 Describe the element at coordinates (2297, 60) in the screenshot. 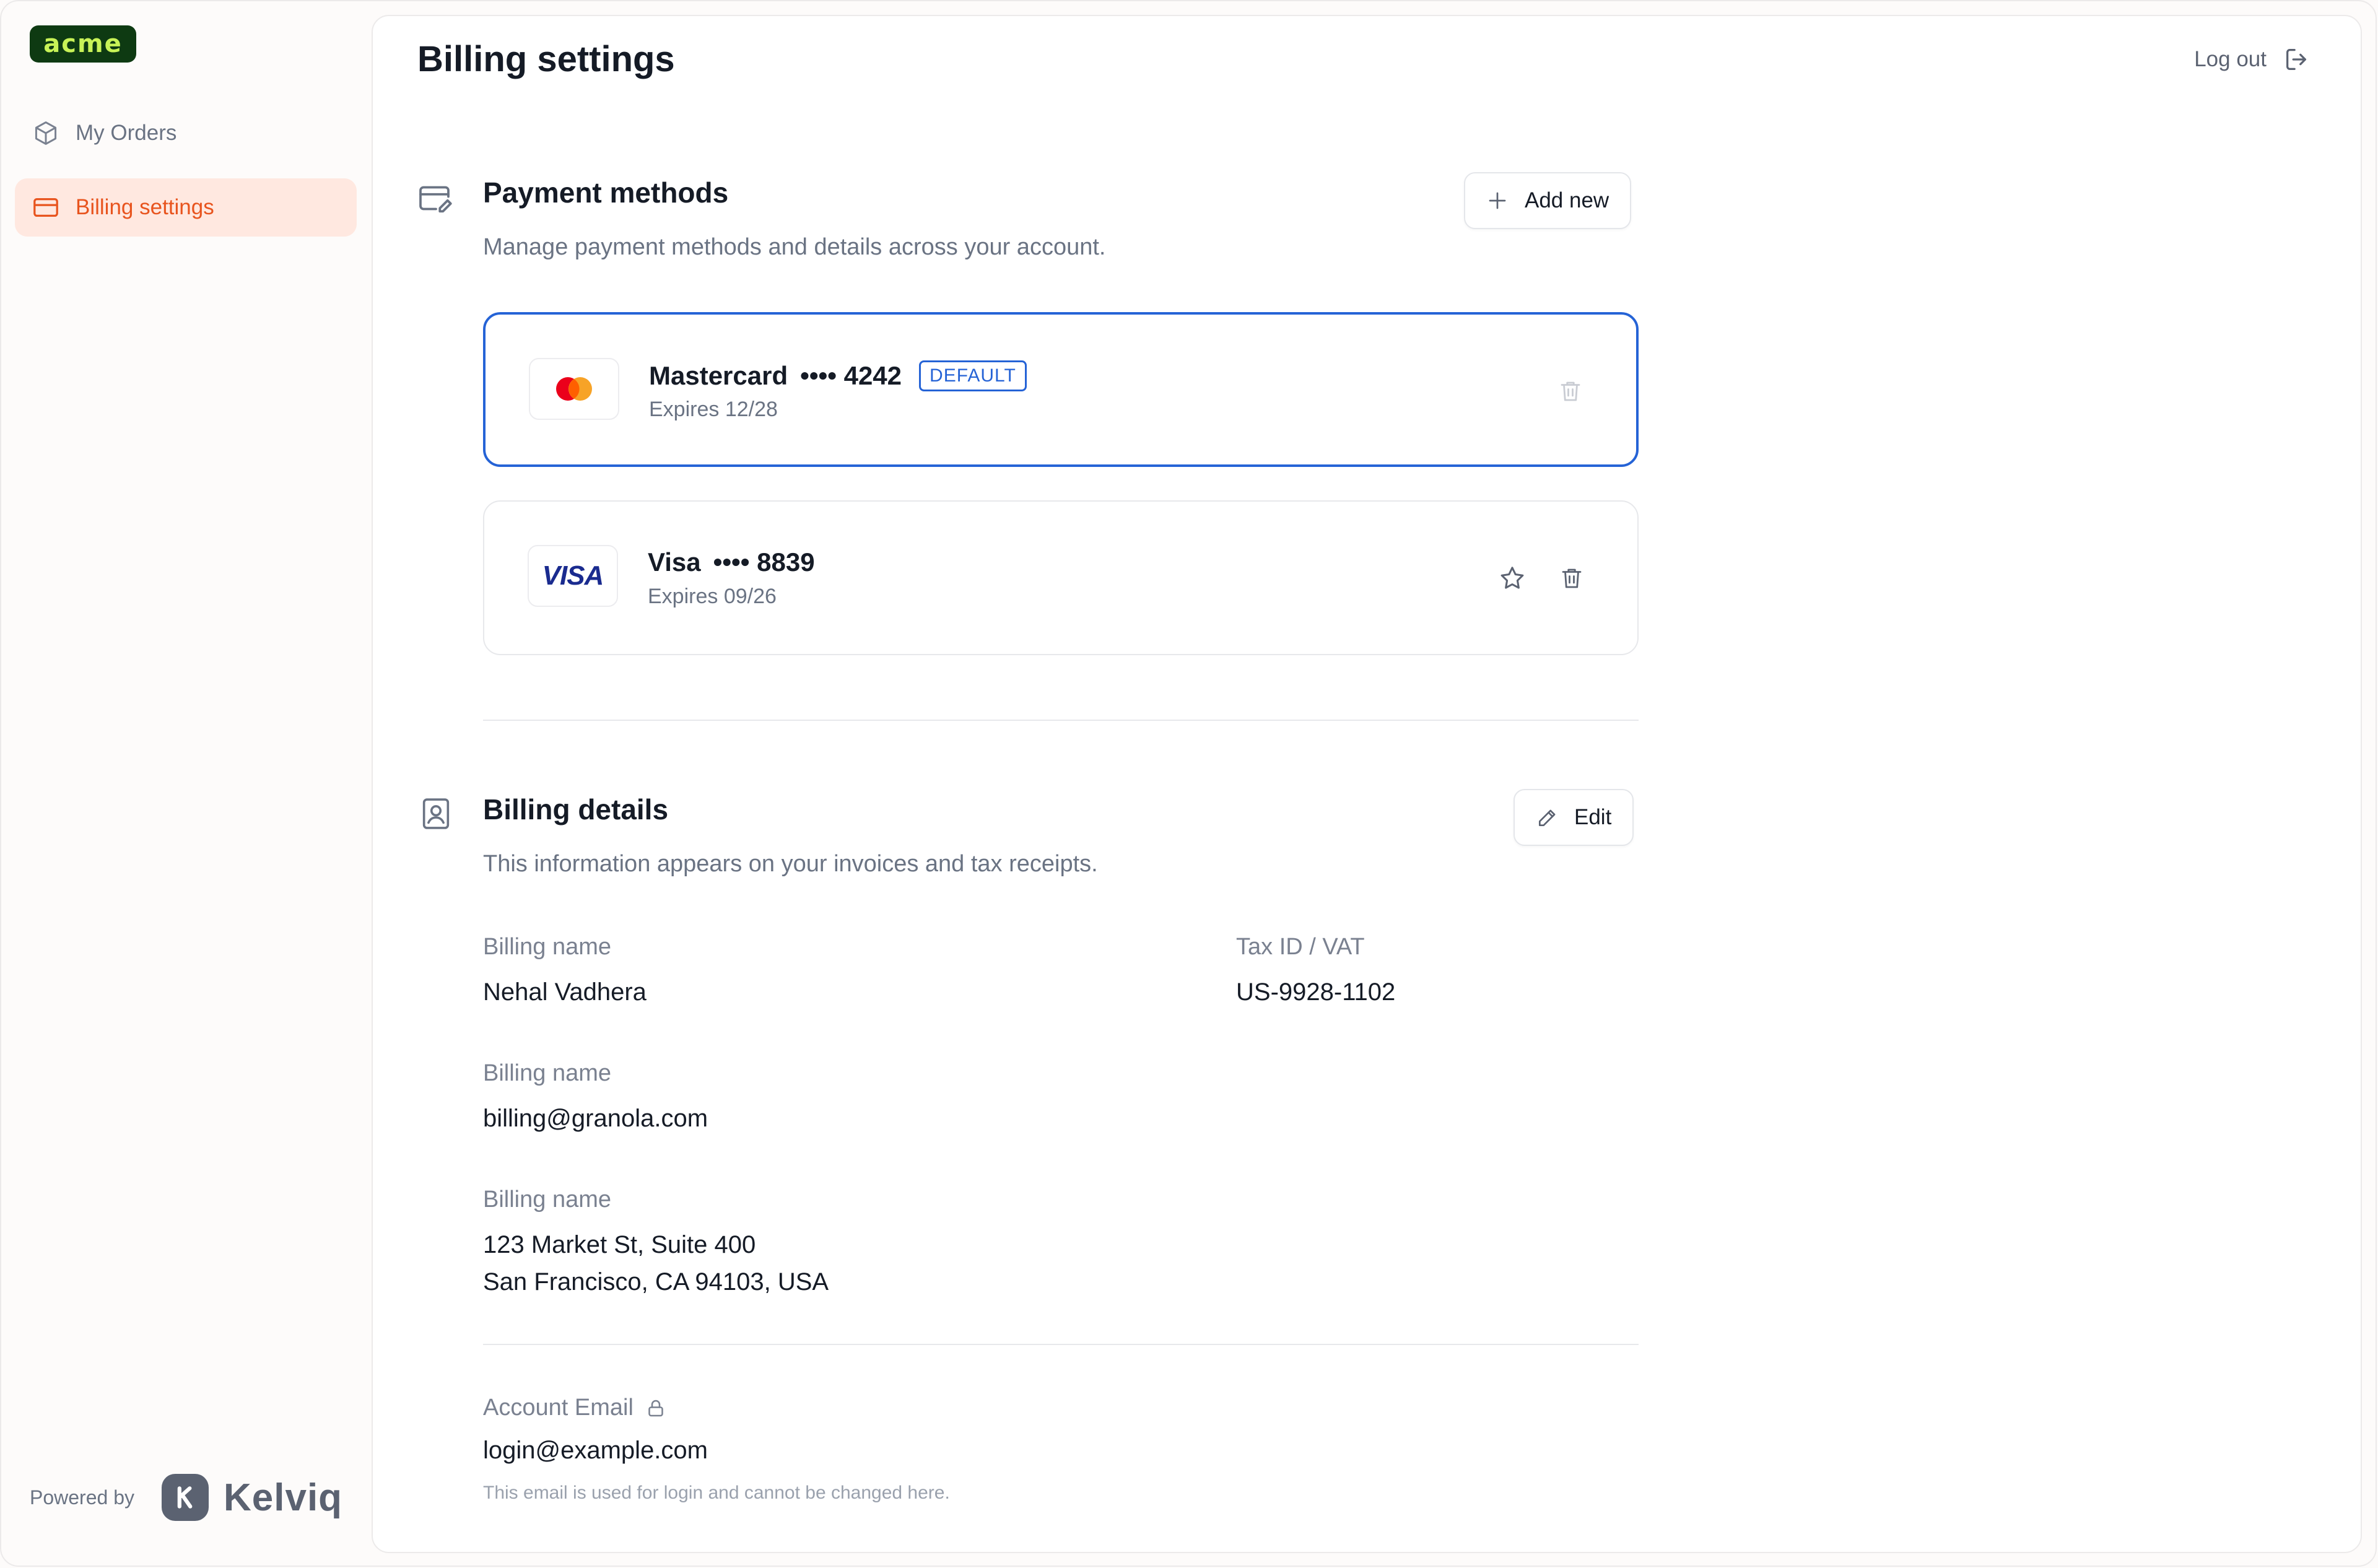

I see `logout-icon` at that location.